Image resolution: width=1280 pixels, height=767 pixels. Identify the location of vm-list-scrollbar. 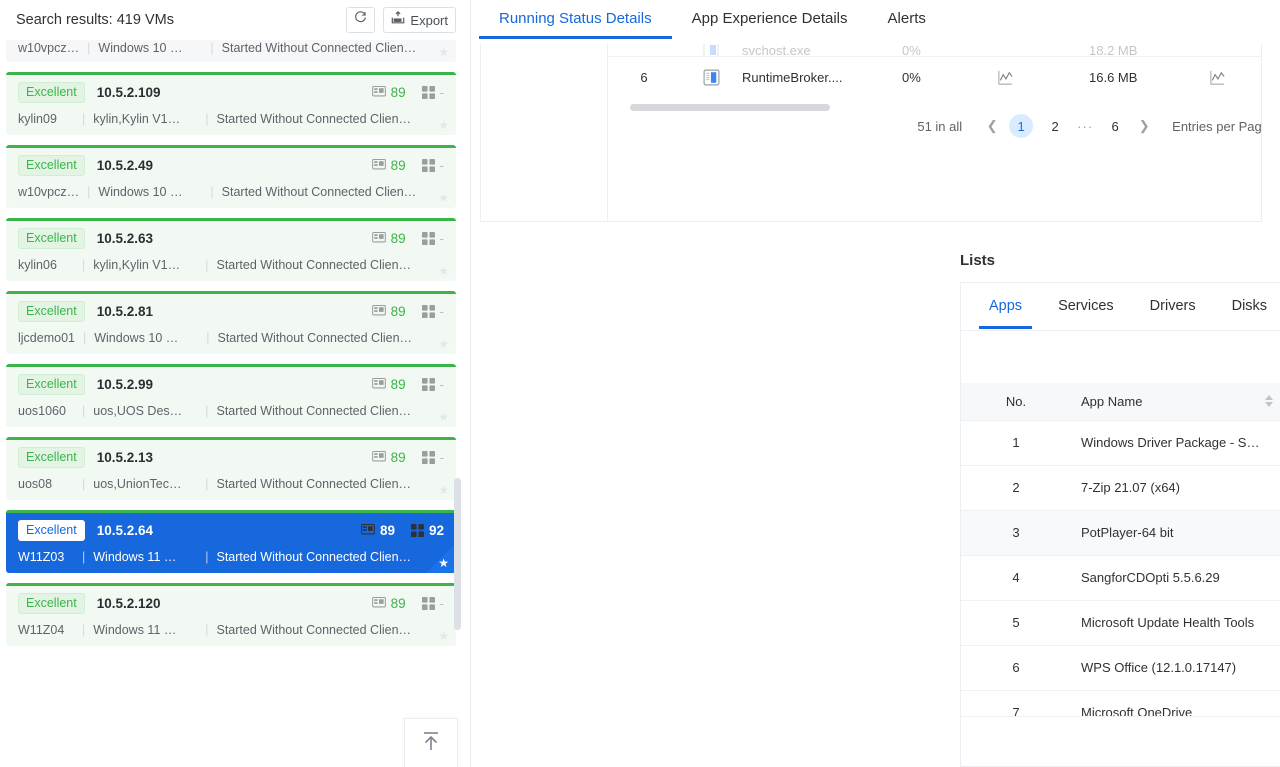
(457, 554).